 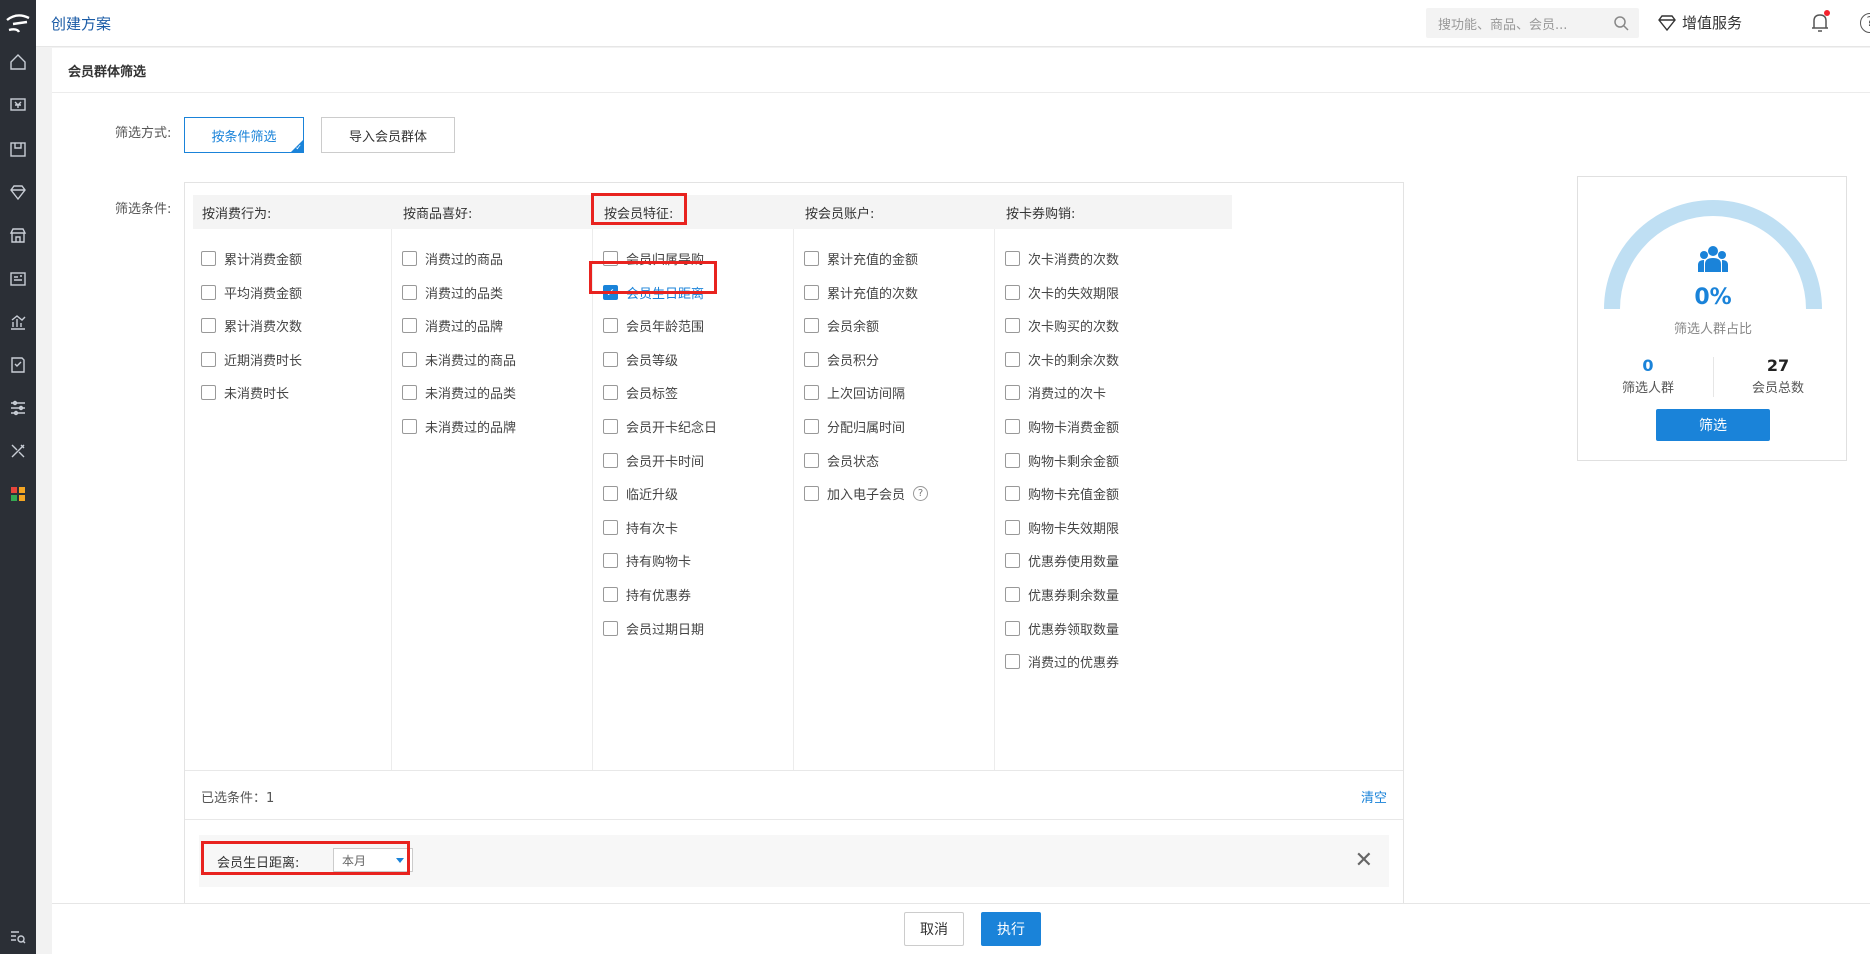 I want to click on condition-option: 购物卡失效期限, so click(x=1062, y=527).